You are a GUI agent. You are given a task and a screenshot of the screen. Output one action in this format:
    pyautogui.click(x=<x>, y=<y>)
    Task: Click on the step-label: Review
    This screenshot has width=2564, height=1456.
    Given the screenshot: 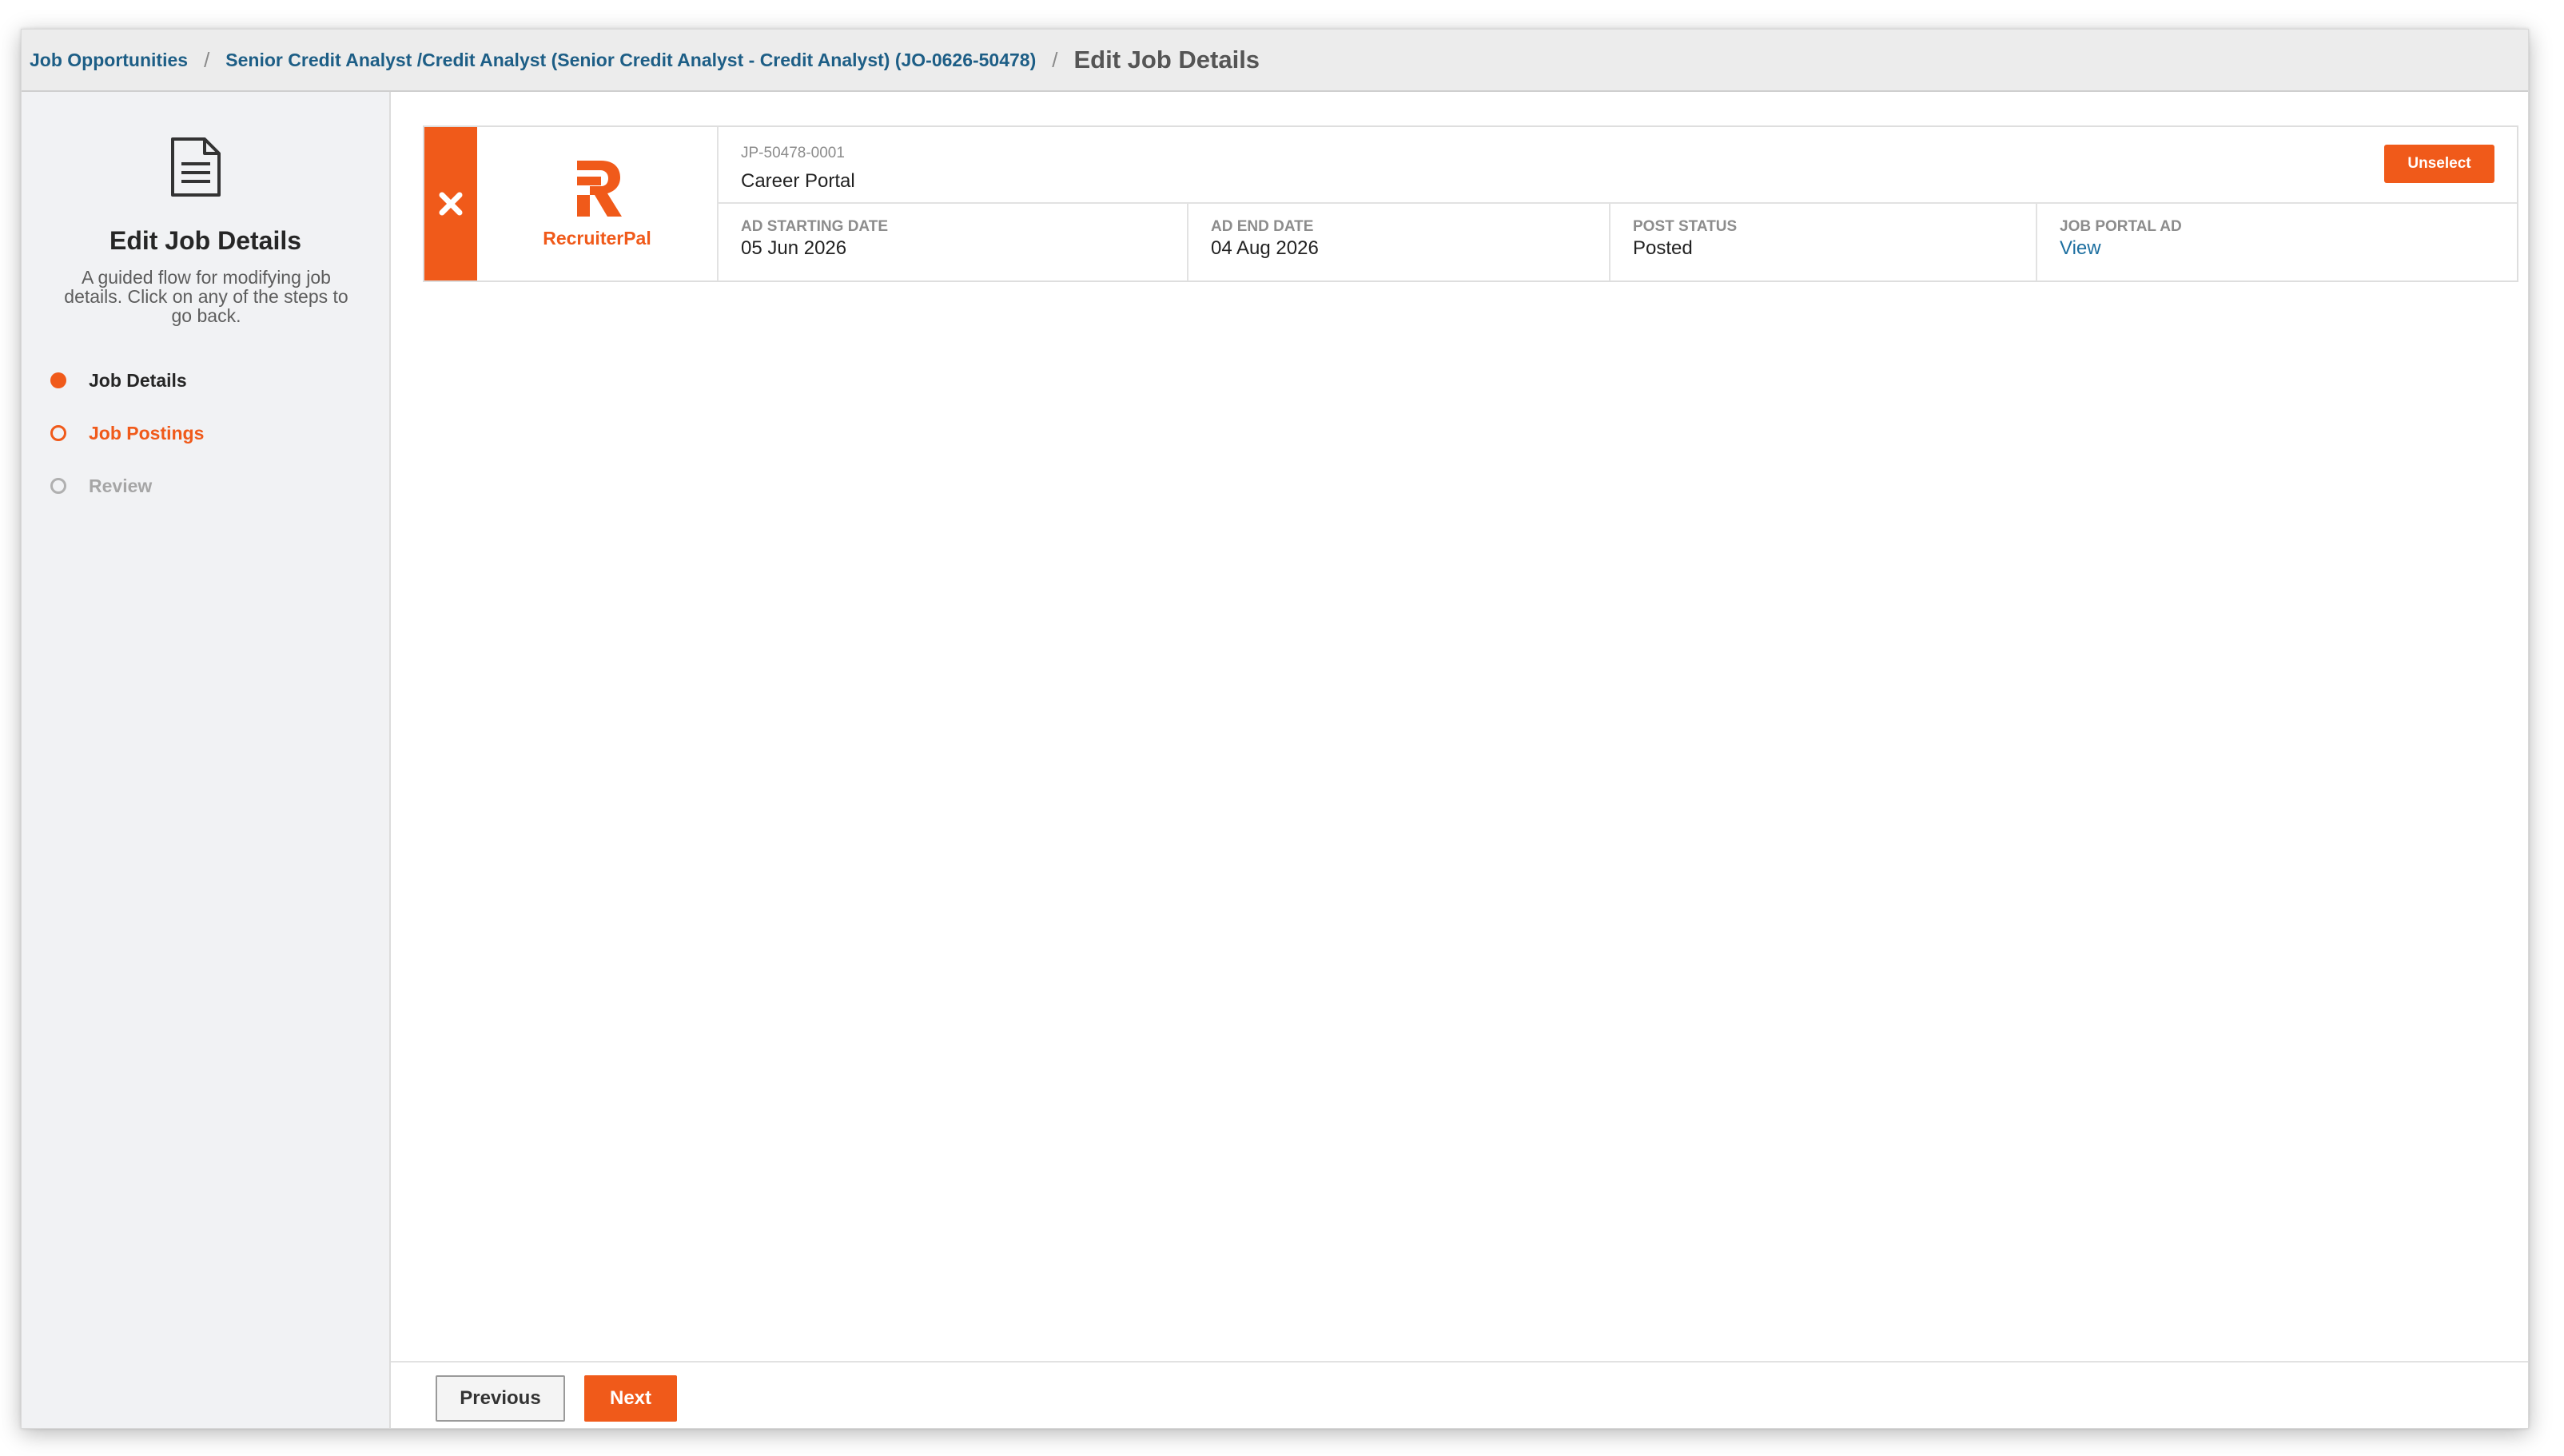 What is the action you would take?
    pyautogui.click(x=121, y=485)
    